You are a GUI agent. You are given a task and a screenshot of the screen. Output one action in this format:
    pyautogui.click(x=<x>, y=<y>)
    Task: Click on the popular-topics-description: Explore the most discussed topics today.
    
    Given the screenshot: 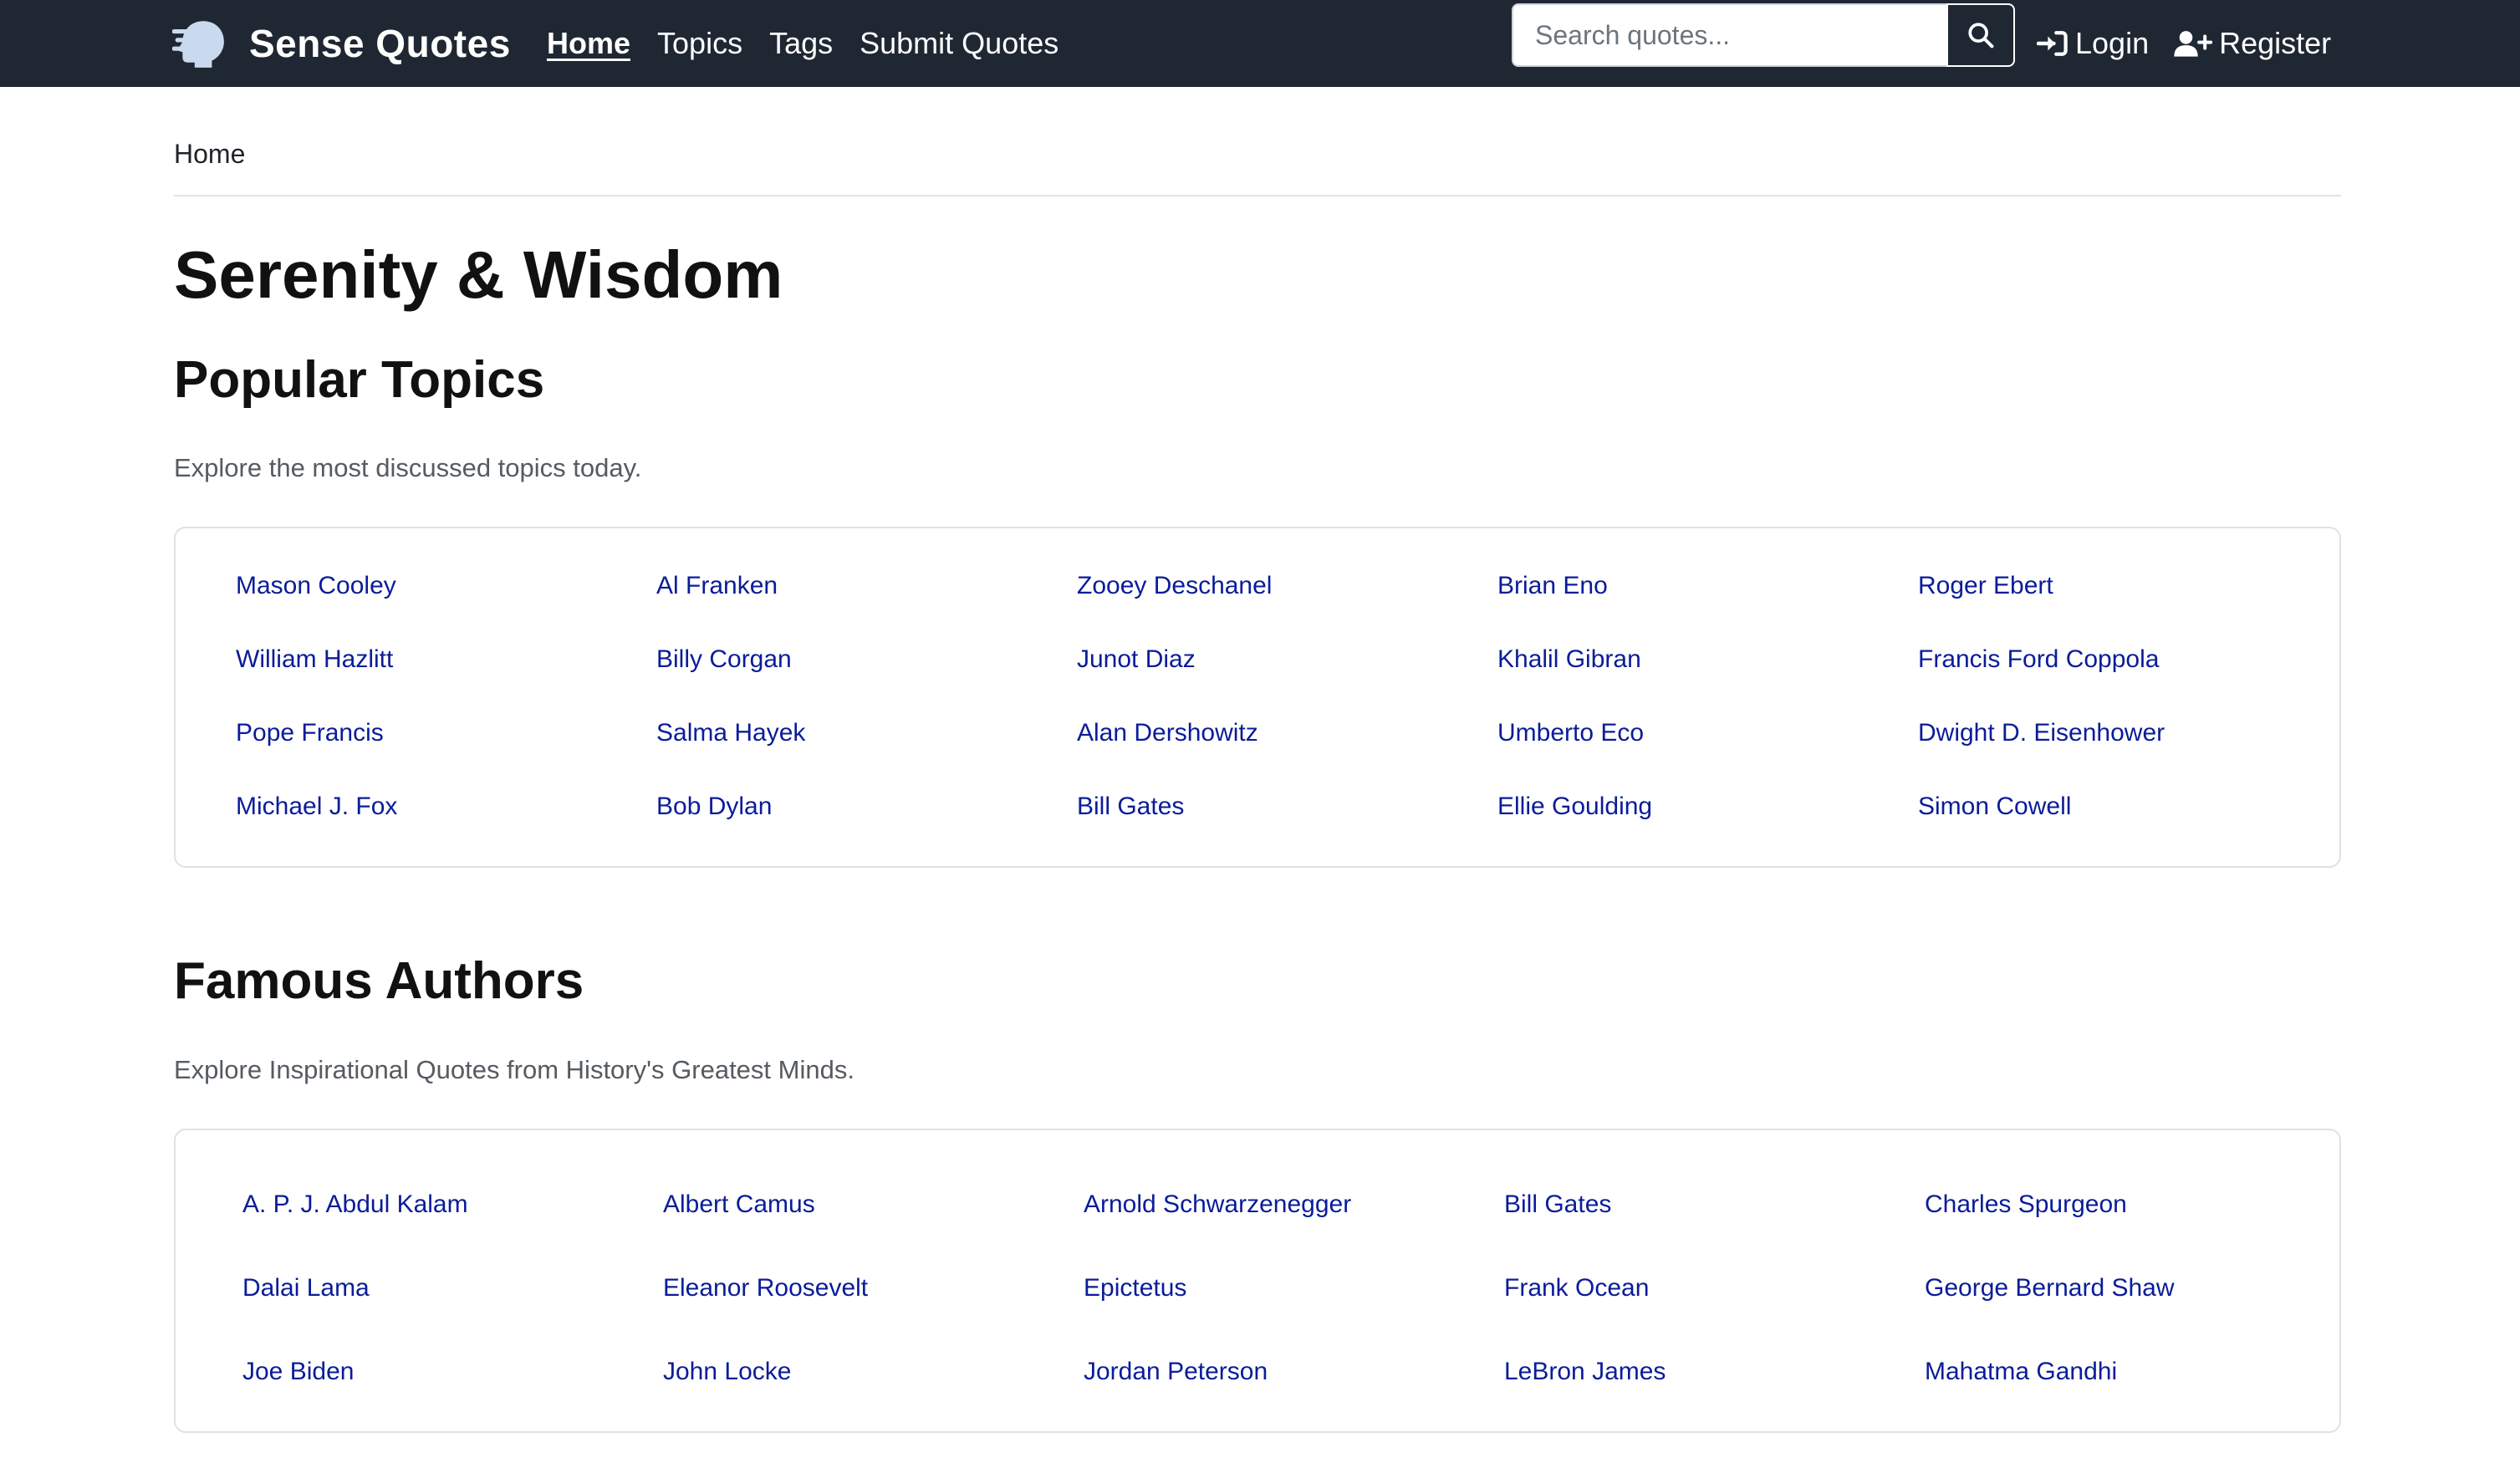 What is the action you would take?
    pyautogui.click(x=408, y=468)
    